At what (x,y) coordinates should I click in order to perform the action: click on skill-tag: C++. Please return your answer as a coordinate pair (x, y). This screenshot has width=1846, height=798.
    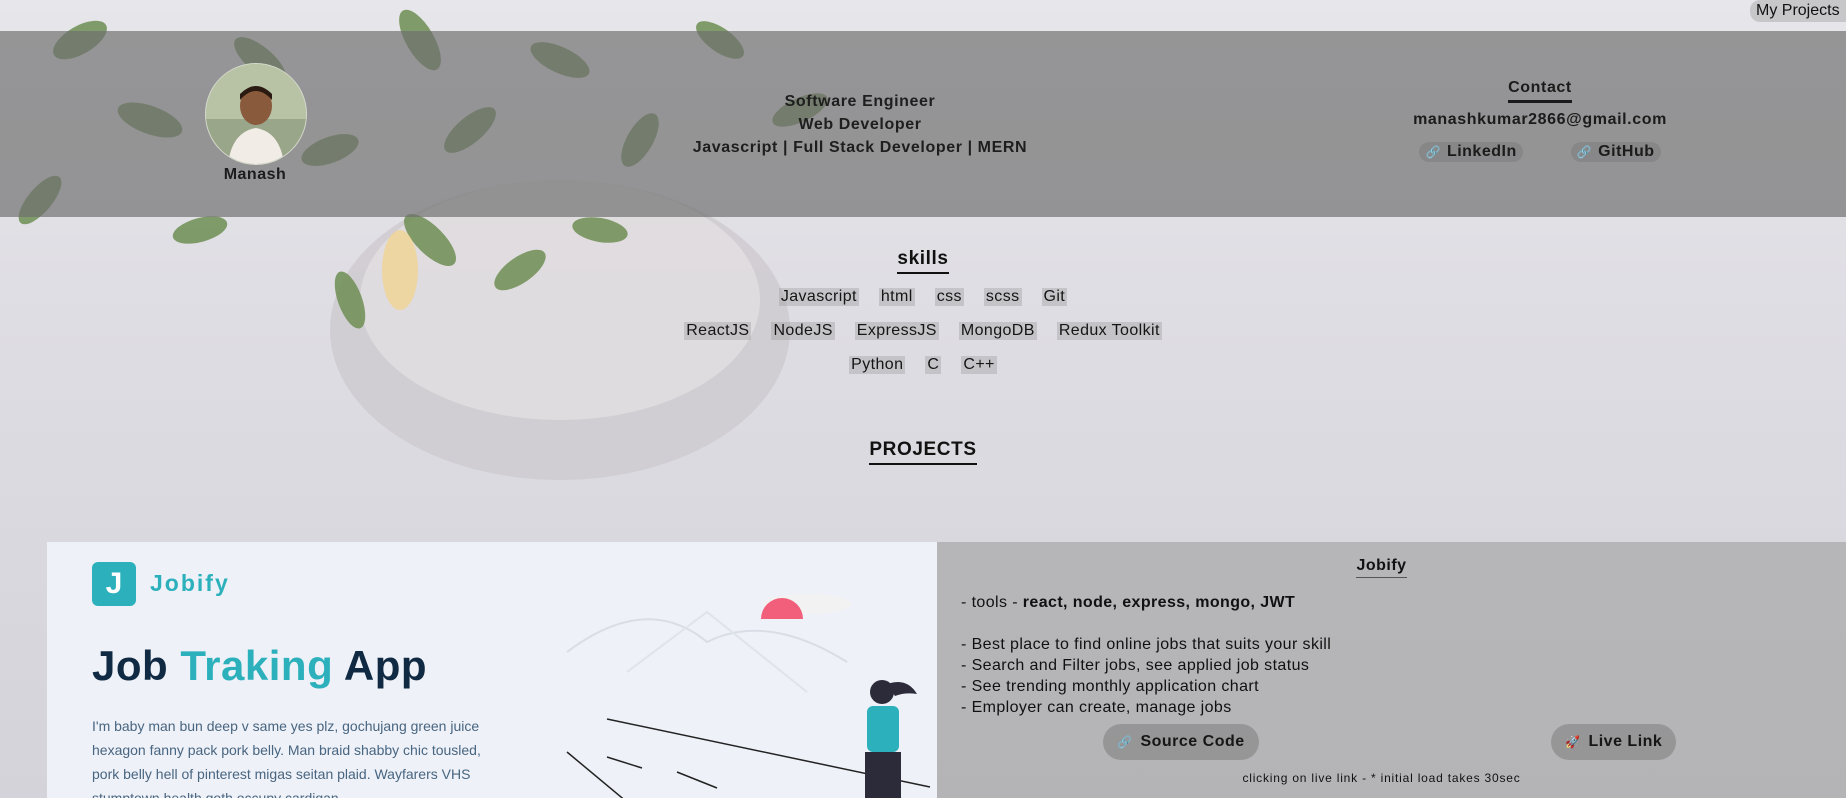
    Looking at the image, I should click on (979, 365).